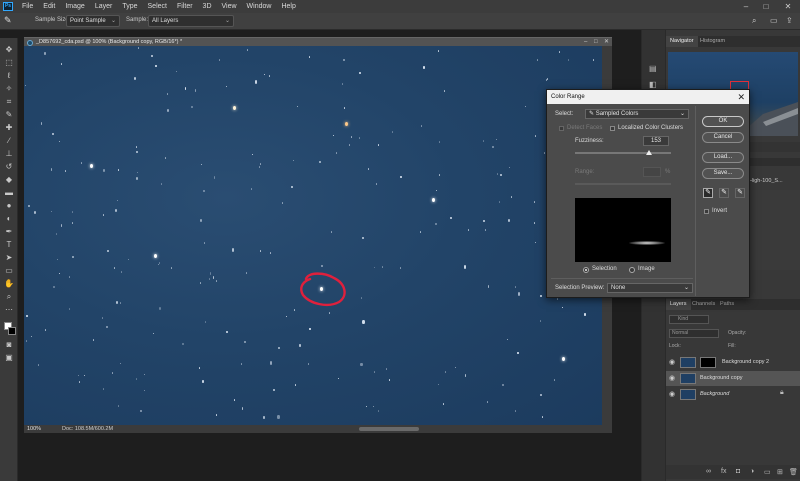  What do you see at coordinates (288, 6) in the screenshot?
I see `menu-help: Help` at bounding box center [288, 6].